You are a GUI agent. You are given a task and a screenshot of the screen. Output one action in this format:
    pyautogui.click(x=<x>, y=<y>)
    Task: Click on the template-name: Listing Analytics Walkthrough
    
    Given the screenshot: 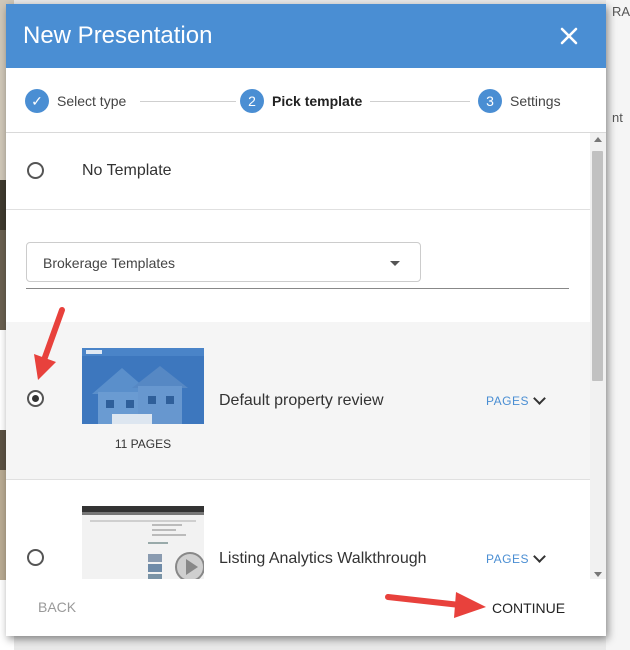 What is the action you would take?
    pyautogui.click(x=323, y=558)
    